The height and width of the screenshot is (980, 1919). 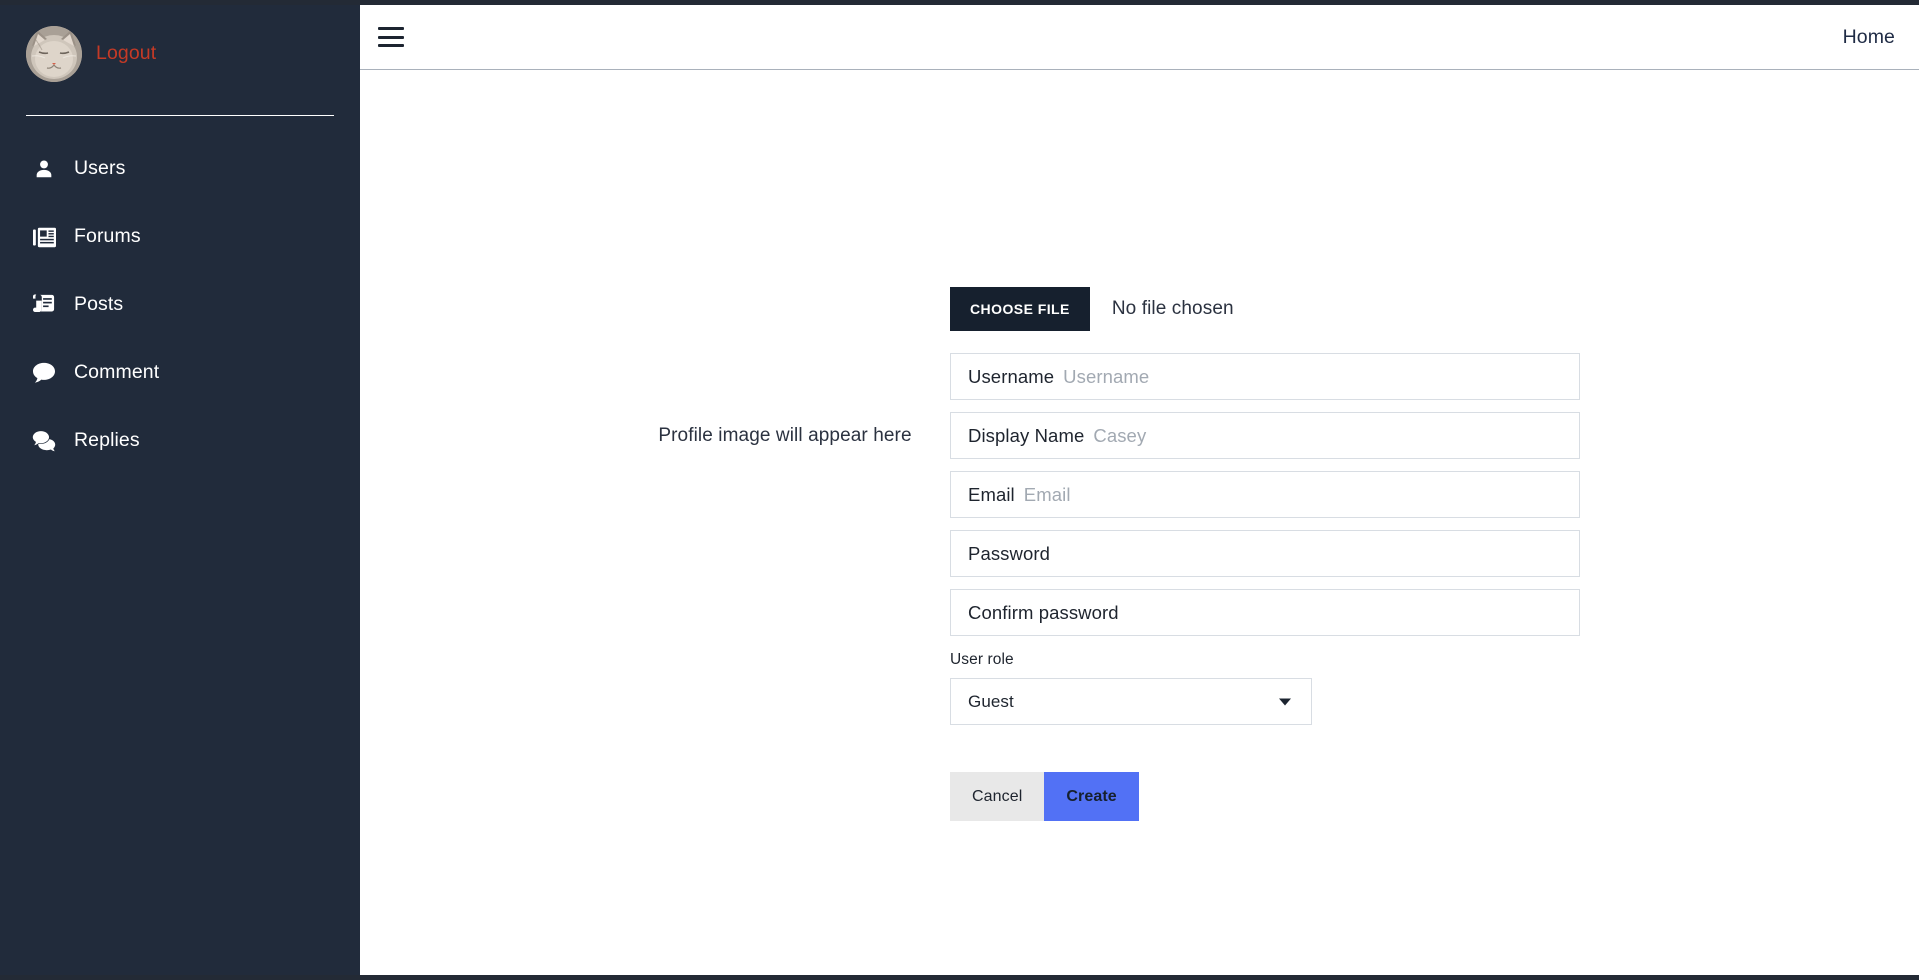 What do you see at coordinates (1020, 309) in the screenshot?
I see `choose-file-button: CHOOSE FILE` at bounding box center [1020, 309].